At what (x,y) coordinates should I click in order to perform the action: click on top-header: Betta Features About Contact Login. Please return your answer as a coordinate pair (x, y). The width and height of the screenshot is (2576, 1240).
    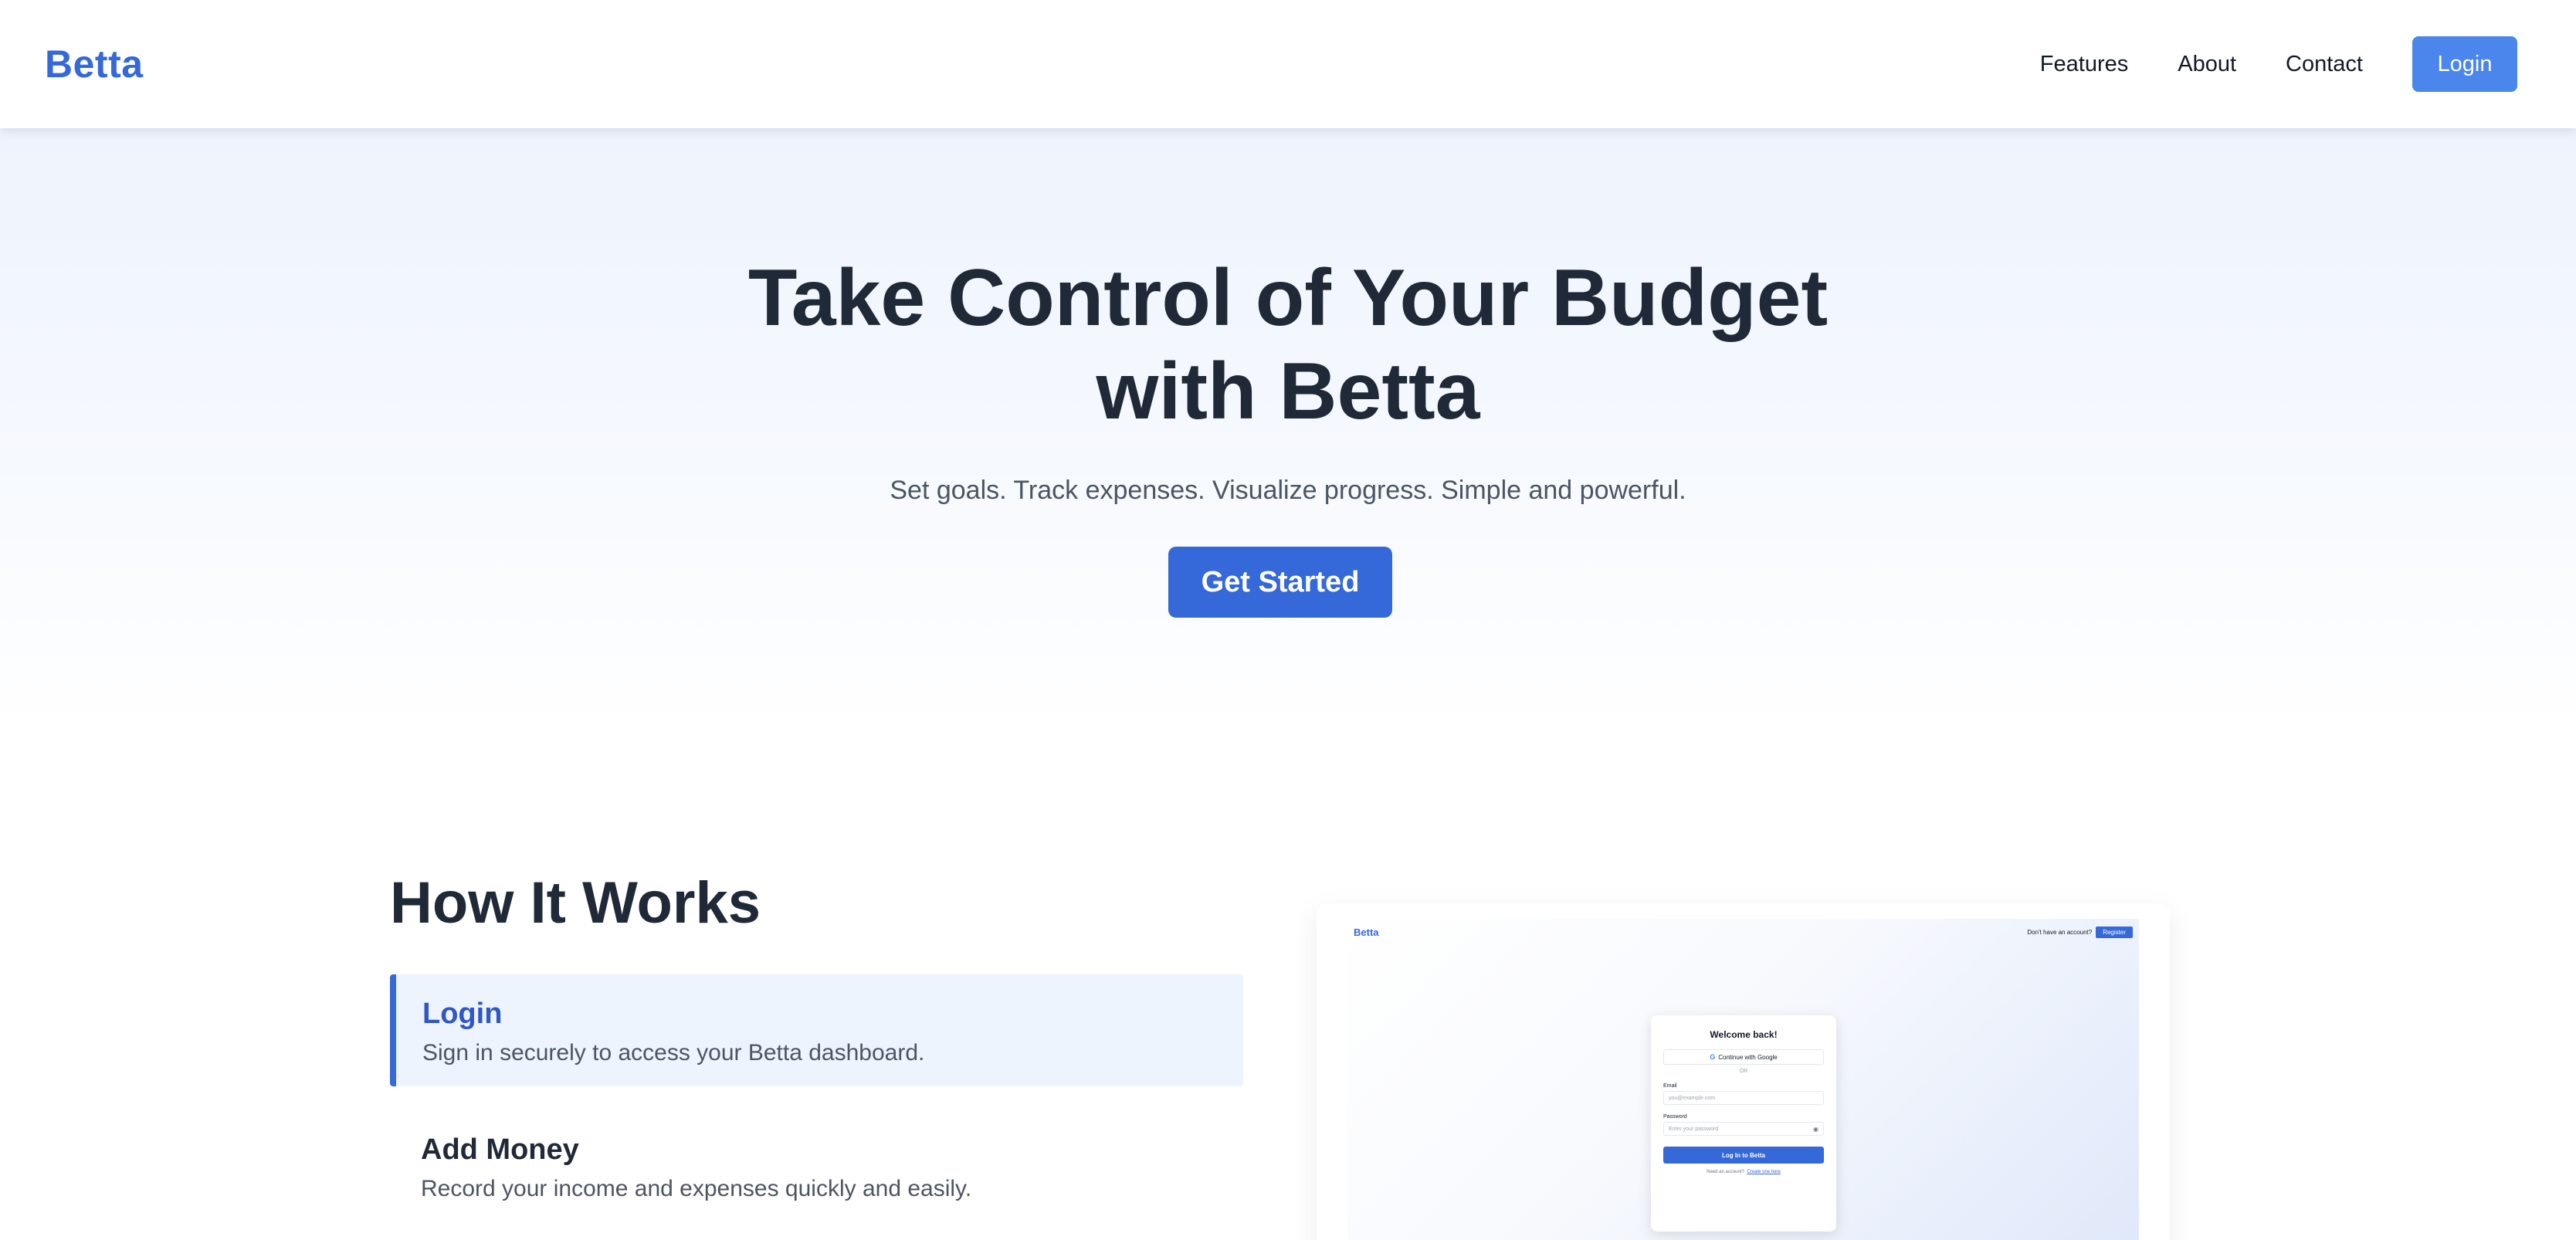
    Looking at the image, I should click on (1288, 64).